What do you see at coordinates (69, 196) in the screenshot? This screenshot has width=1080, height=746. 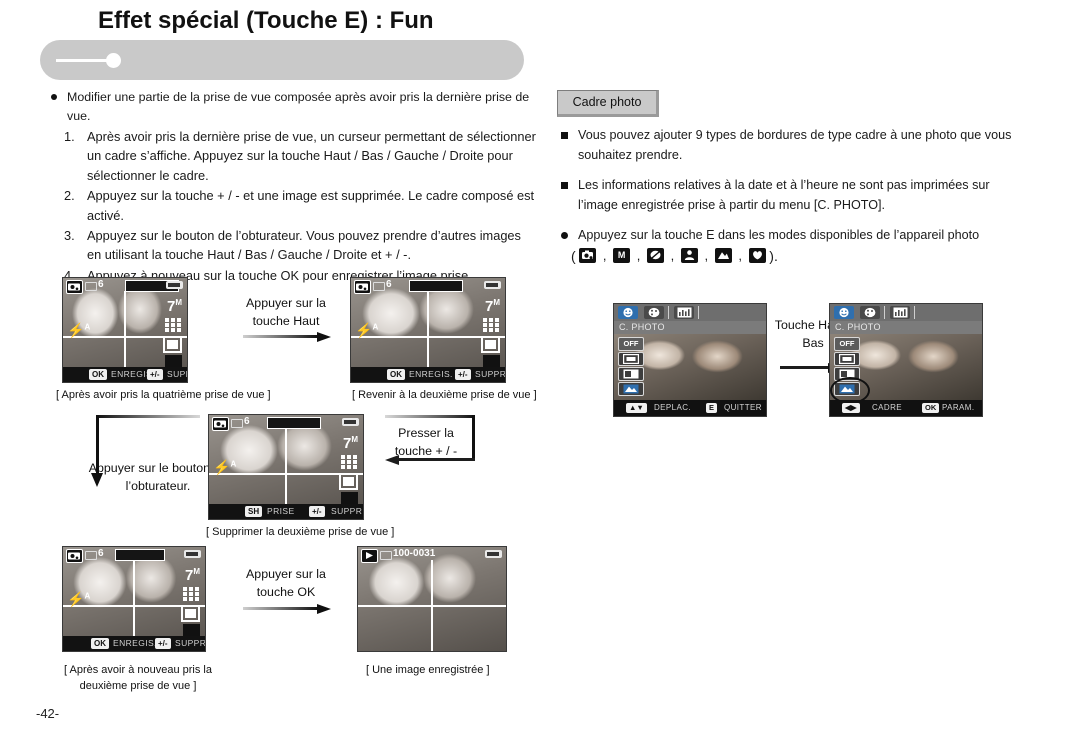 I see `step-number: 2.` at bounding box center [69, 196].